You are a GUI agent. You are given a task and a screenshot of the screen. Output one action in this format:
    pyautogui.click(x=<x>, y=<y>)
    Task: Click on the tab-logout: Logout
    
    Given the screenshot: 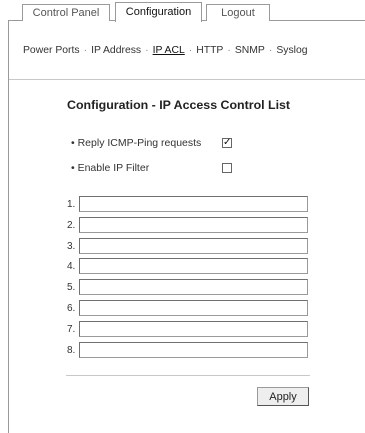 What is the action you would take?
    pyautogui.click(x=238, y=12)
    